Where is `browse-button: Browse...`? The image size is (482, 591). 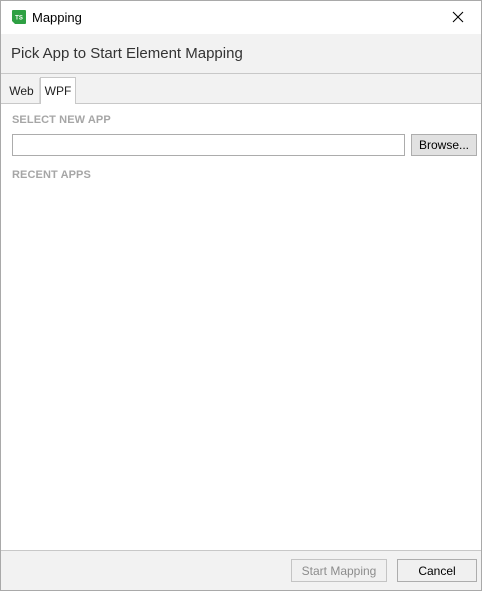
browse-button: Browse... is located at coordinates (444, 145).